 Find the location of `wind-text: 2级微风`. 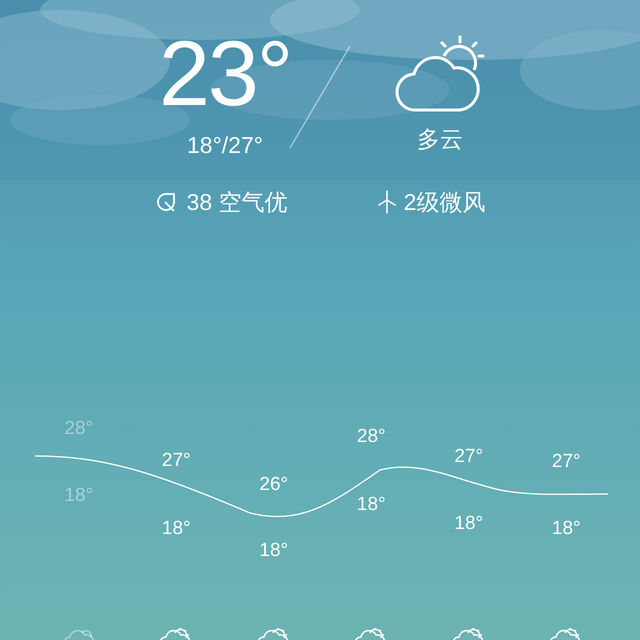

wind-text: 2级微风 is located at coordinates (445, 202).